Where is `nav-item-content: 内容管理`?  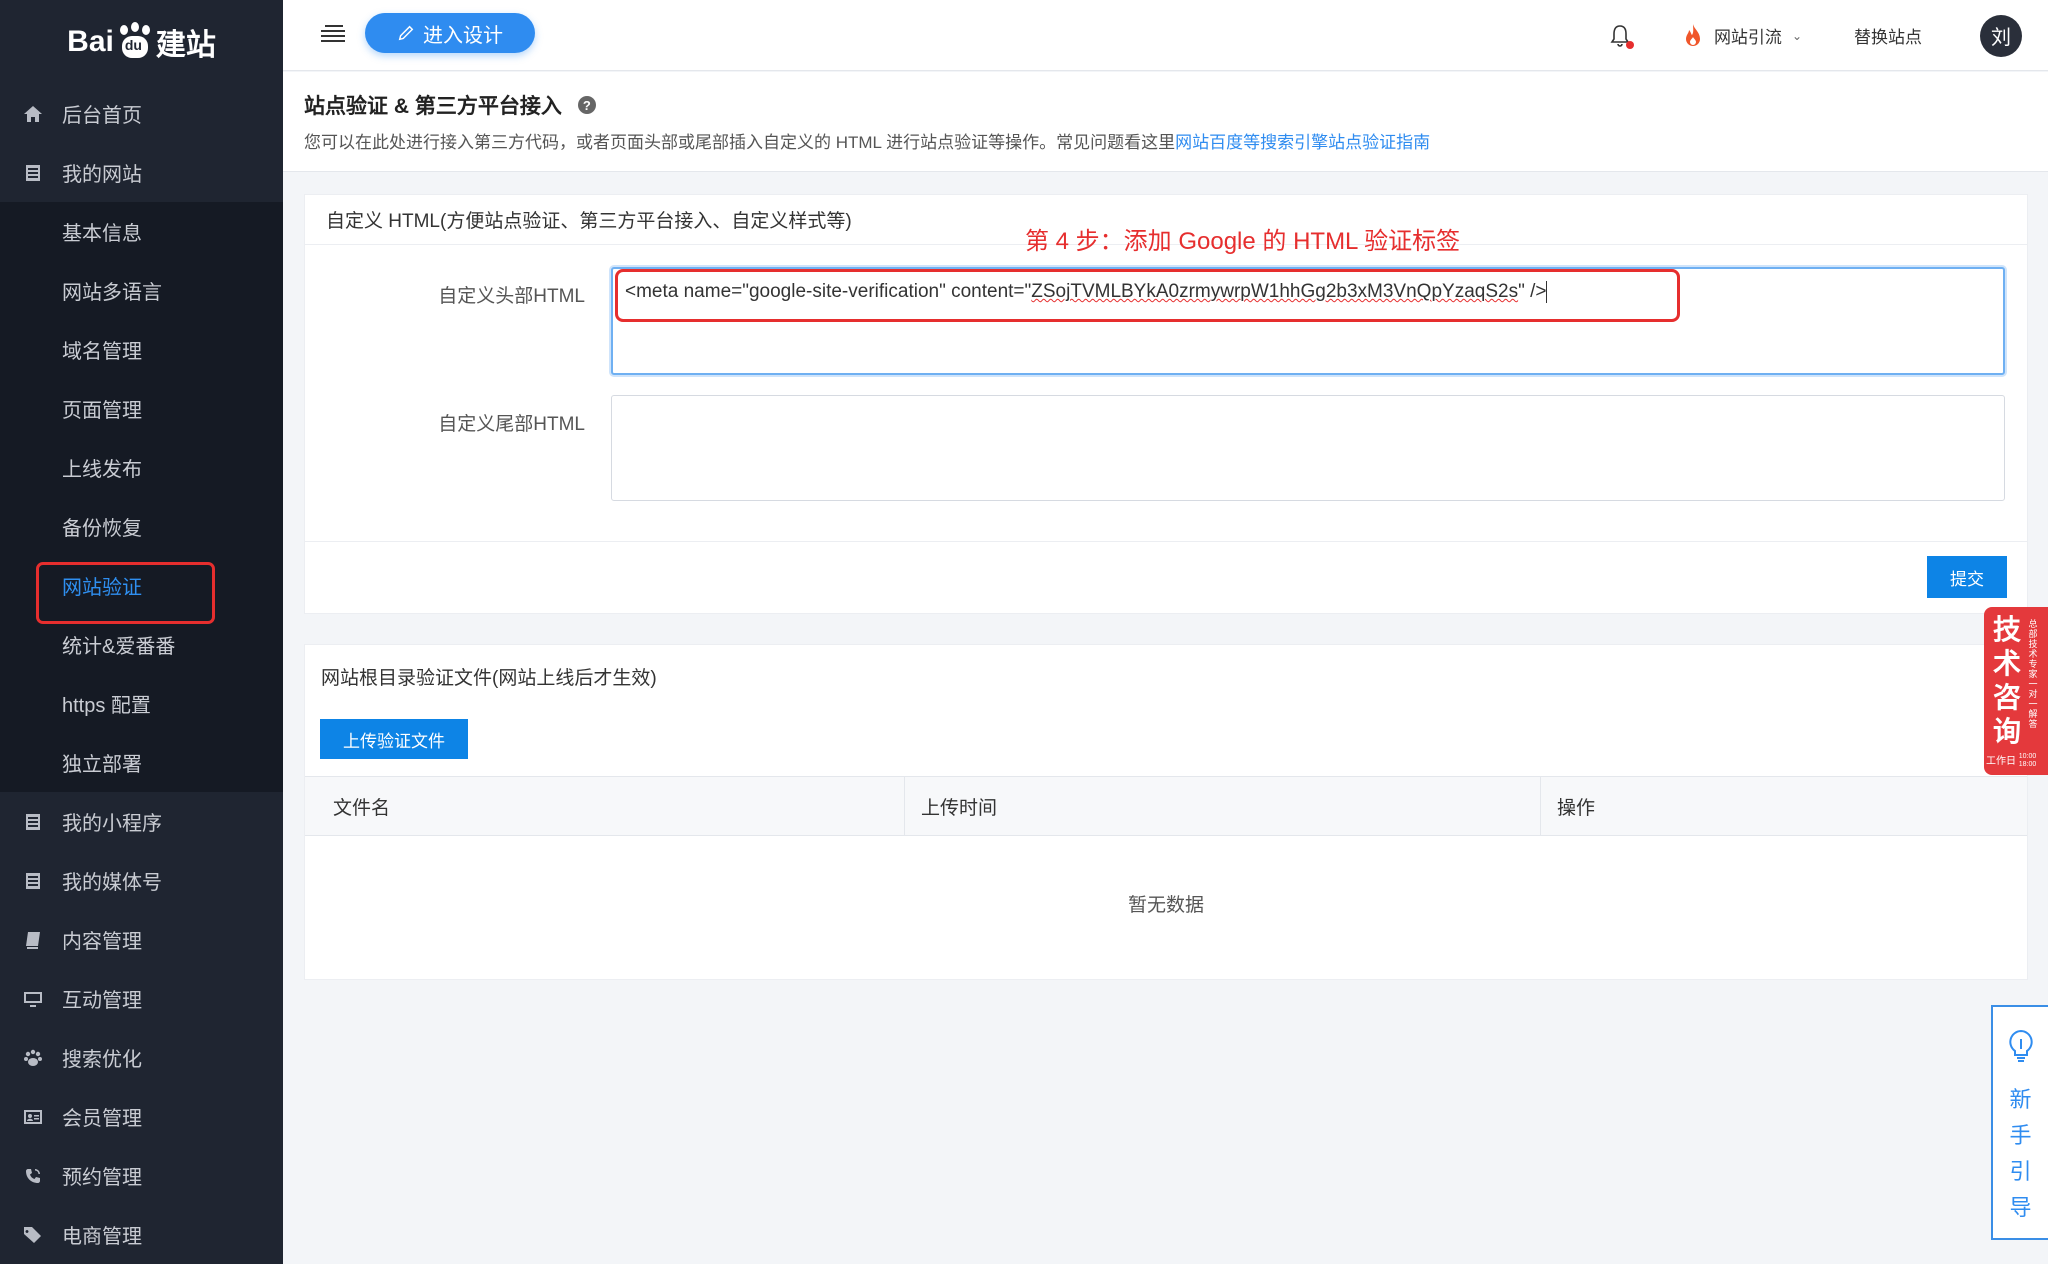 nav-item-content: 内容管理 is located at coordinates (141, 939).